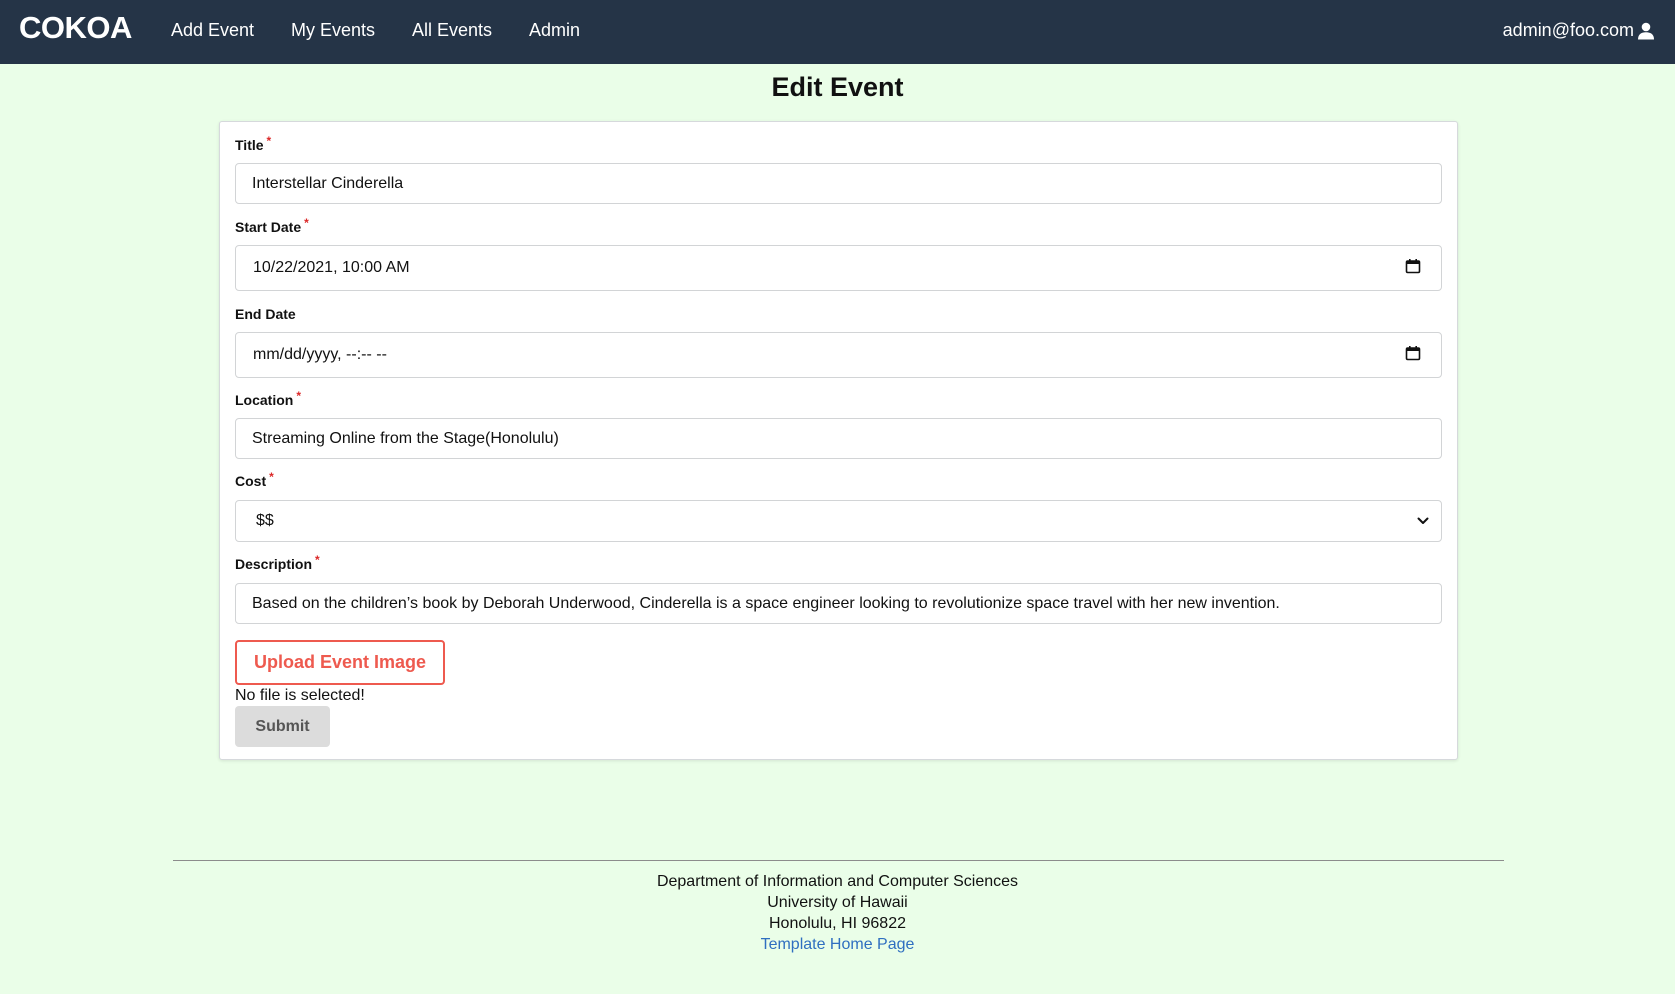  I want to click on template-home-link: Template Home Page, so click(838, 944).